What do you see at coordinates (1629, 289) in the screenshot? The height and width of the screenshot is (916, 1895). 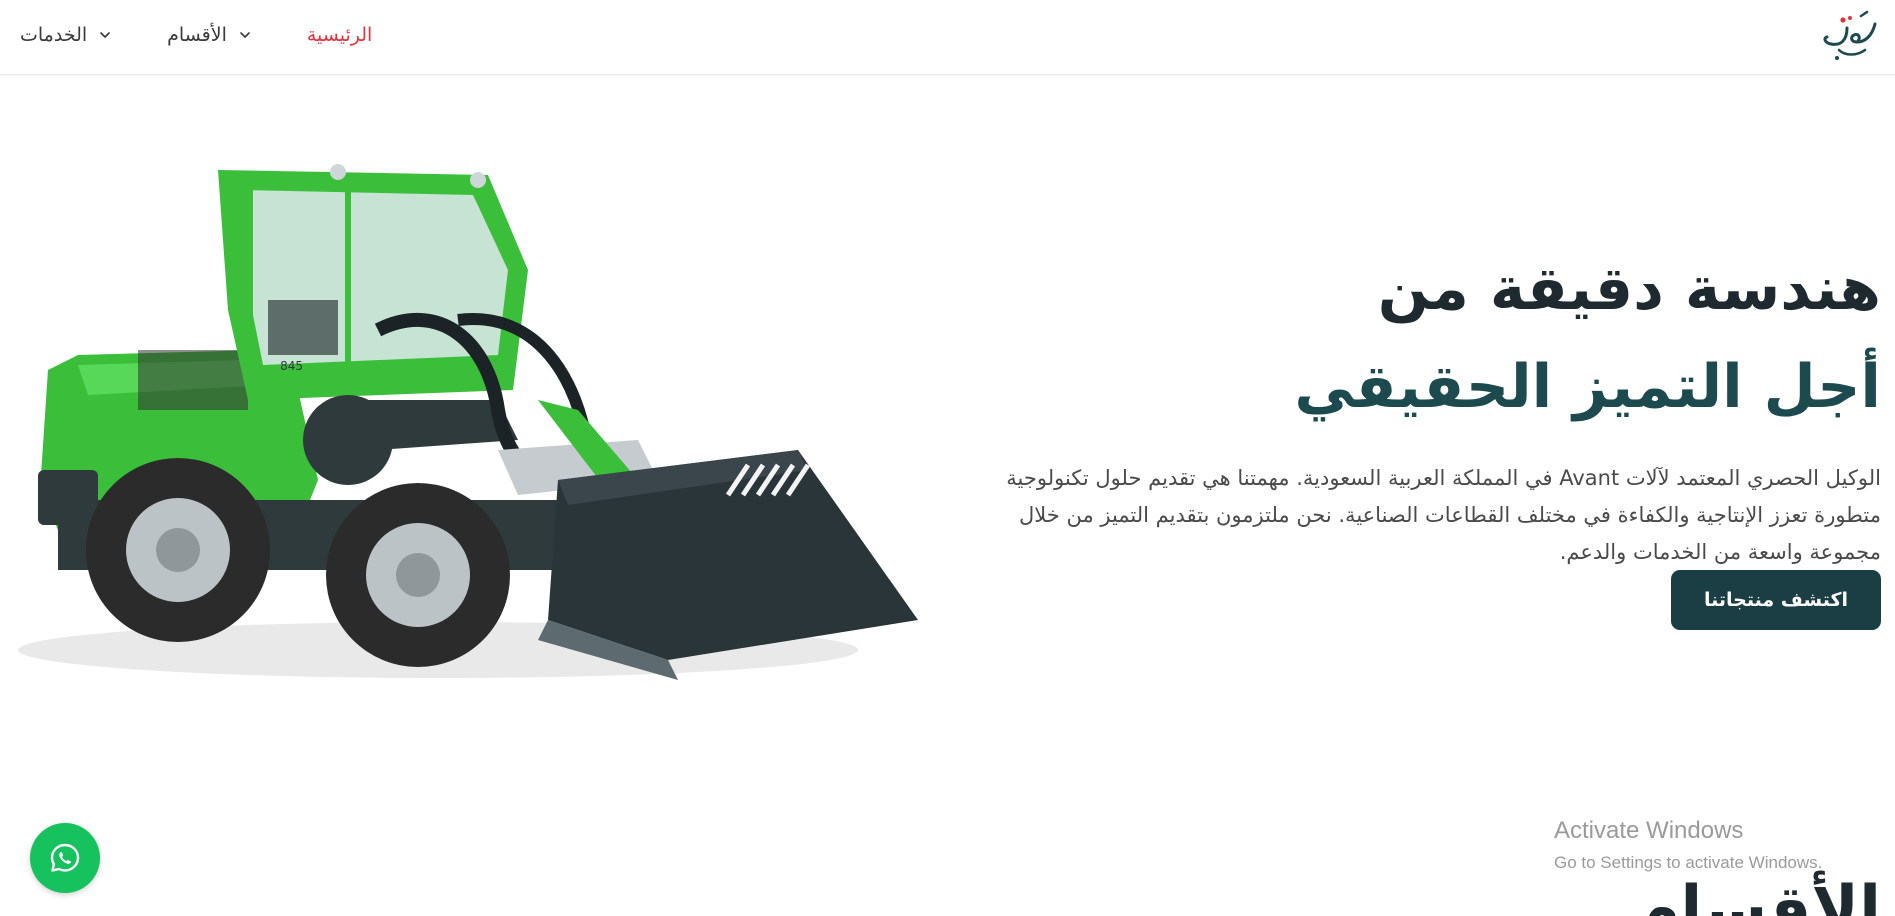 I see `hero-title-line-1: هندسة دقيقة من` at bounding box center [1629, 289].